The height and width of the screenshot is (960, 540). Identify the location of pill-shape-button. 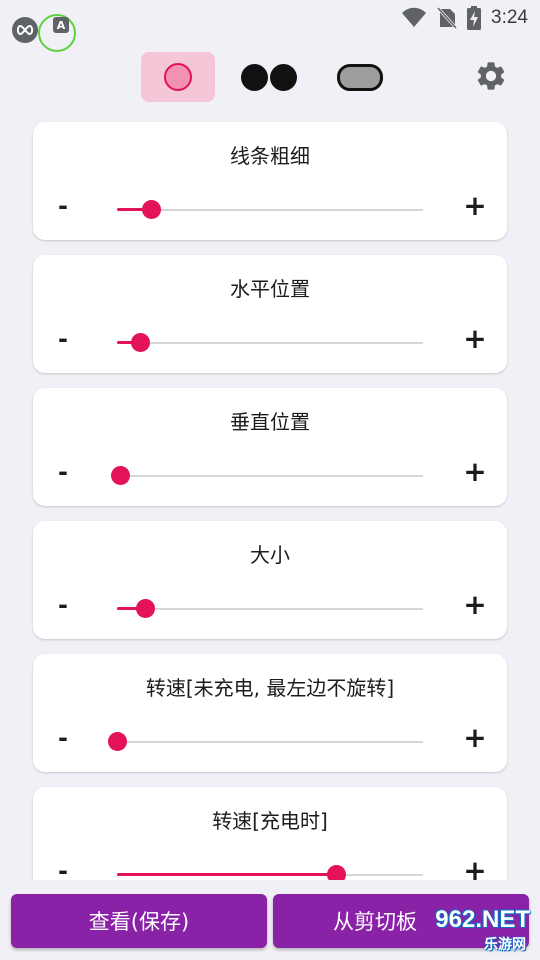
(360, 77).